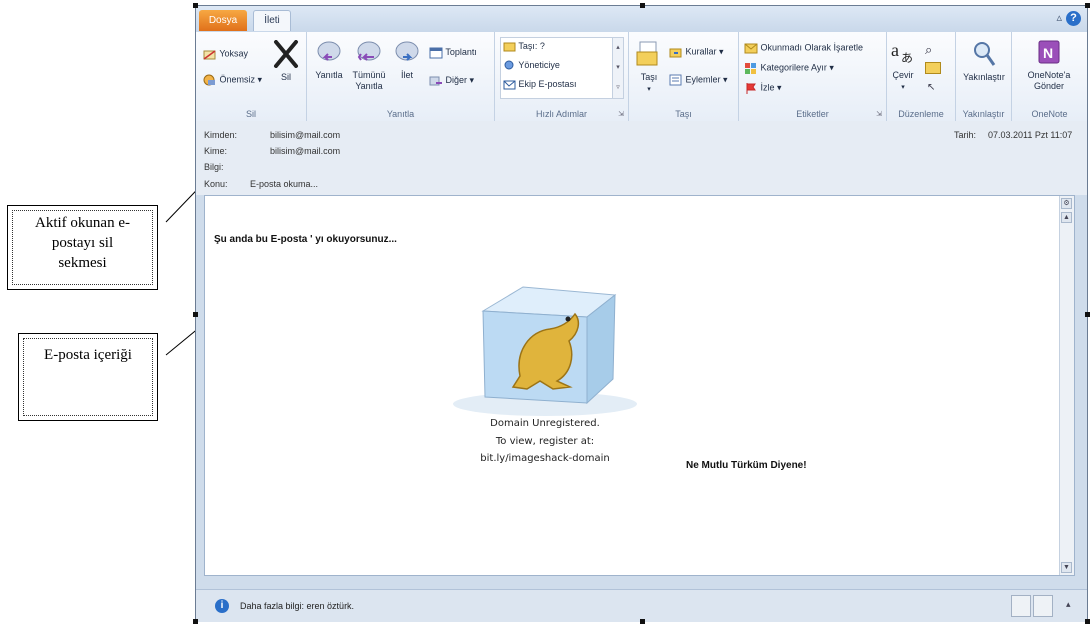  Describe the element at coordinates (1066, 203) in the screenshot. I see `scroll-settings-icon: ⚙` at that location.